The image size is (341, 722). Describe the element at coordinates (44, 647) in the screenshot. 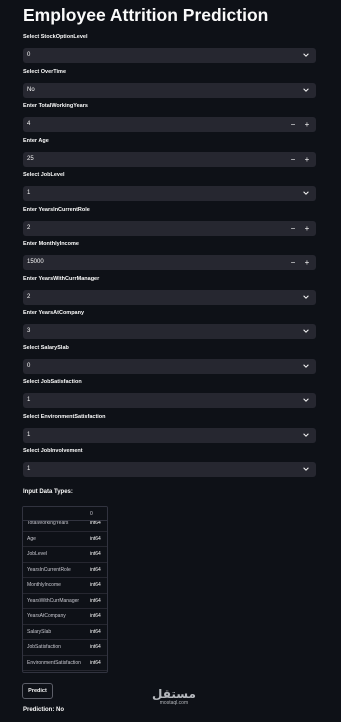

I see `row-name: JobSatisfaction` at that location.